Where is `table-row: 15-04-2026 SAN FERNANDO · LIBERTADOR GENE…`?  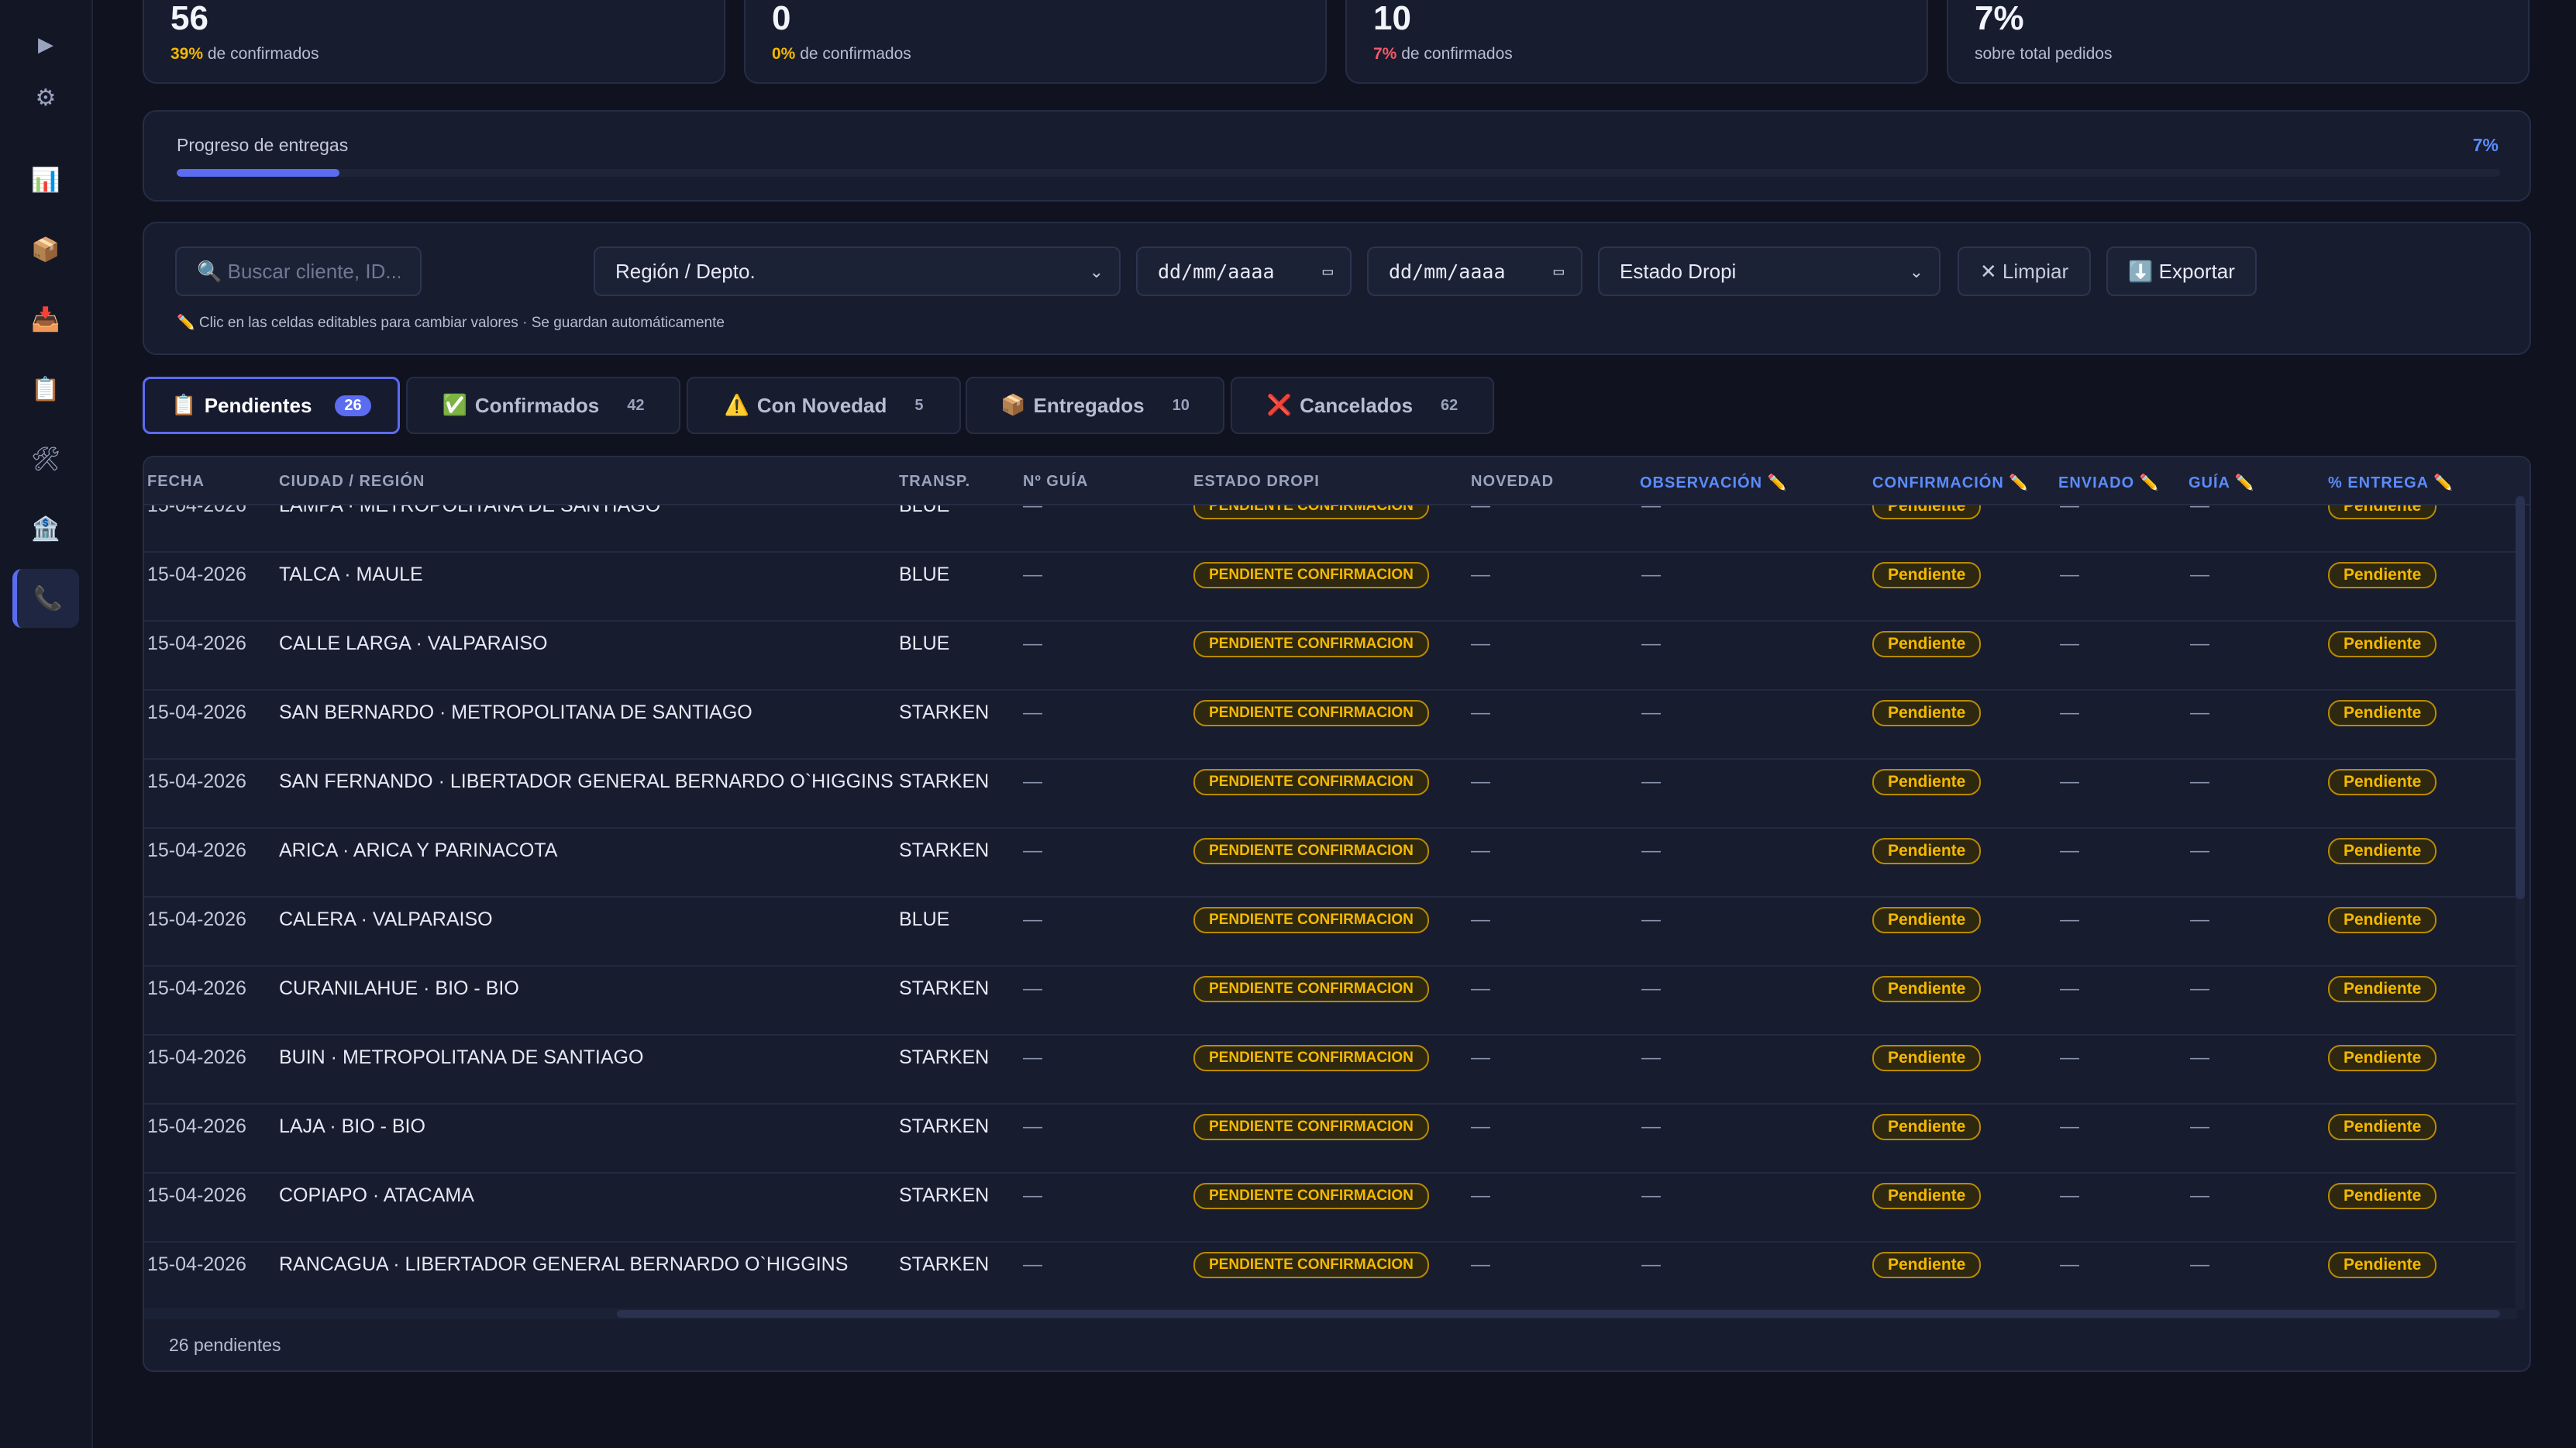
table-row: 15-04-2026 SAN FERNANDO · LIBERTADOR GENE… is located at coordinates (1330, 794).